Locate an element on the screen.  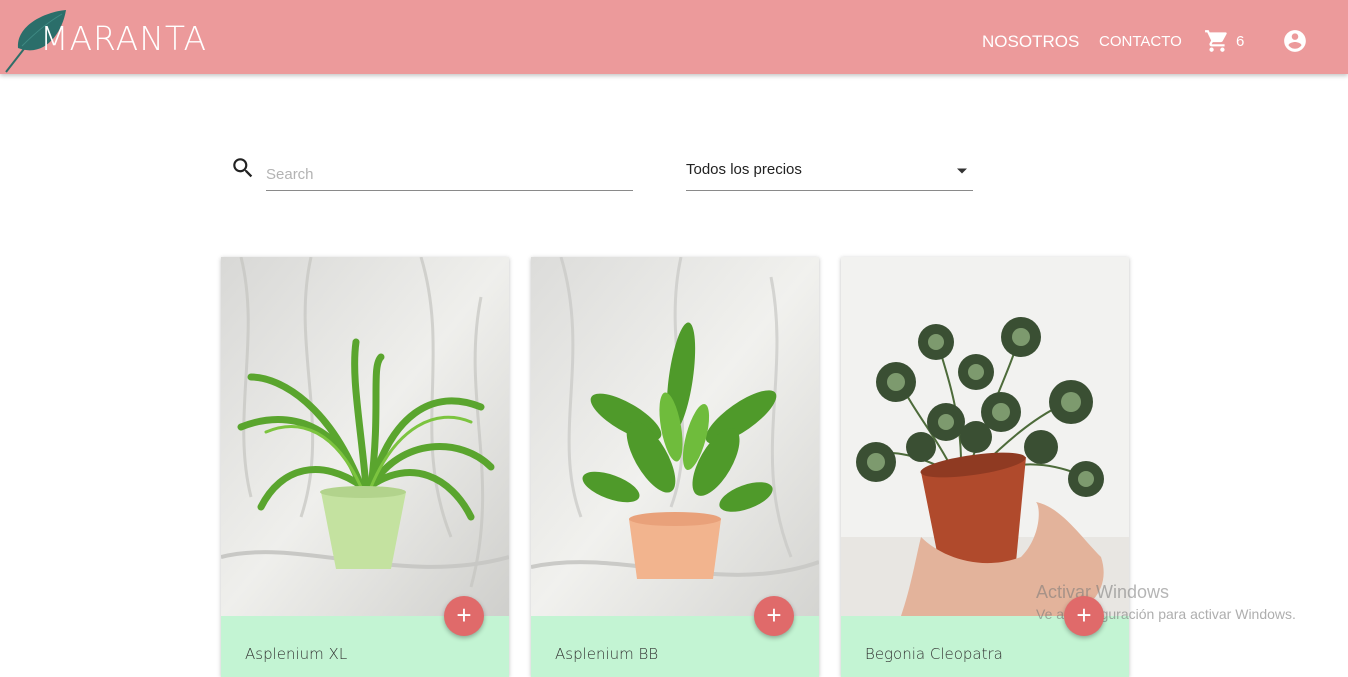
cart-icon is located at coordinates (1216, 41).